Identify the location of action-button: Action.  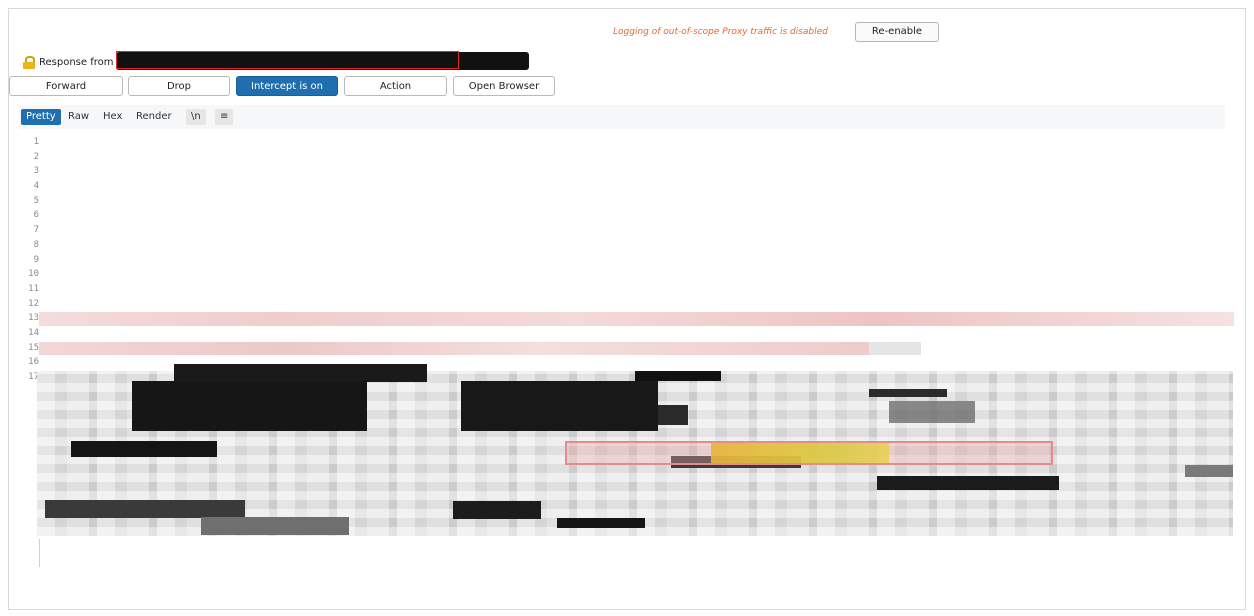
(395, 86).